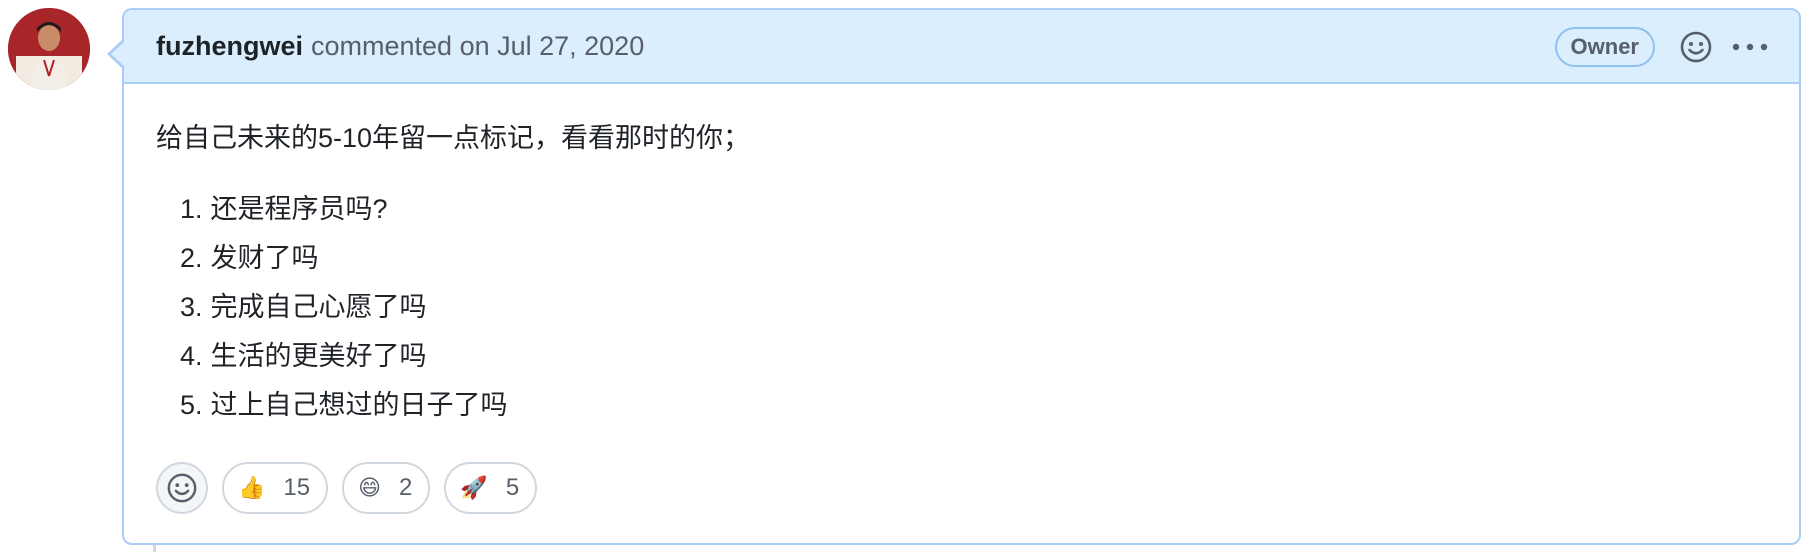 The image size is (1808, 552). Describe the element at coordinates (191, 355) in the screenshot. I see `list-item-number: 4.` at that location.